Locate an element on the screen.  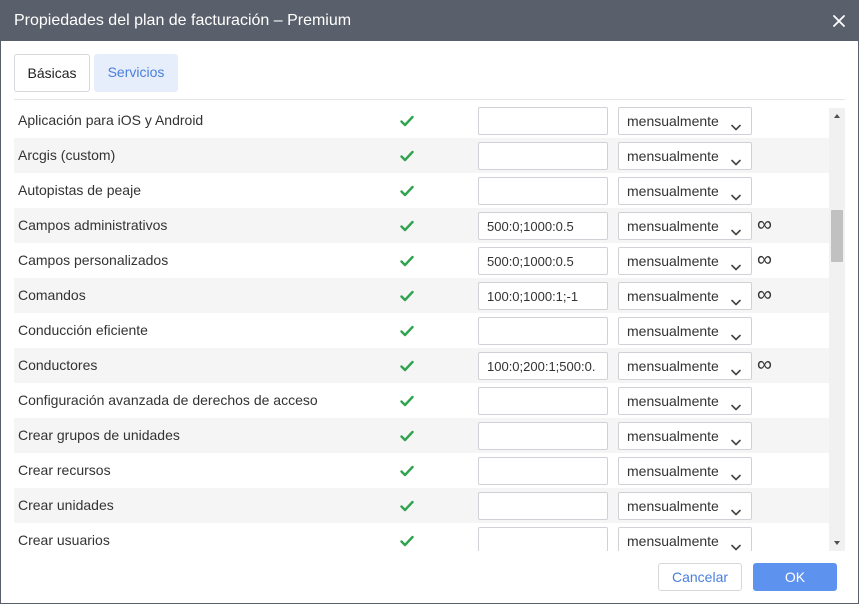
service-row: Crear recursos mensualmente is located at coordinates (421, 470).